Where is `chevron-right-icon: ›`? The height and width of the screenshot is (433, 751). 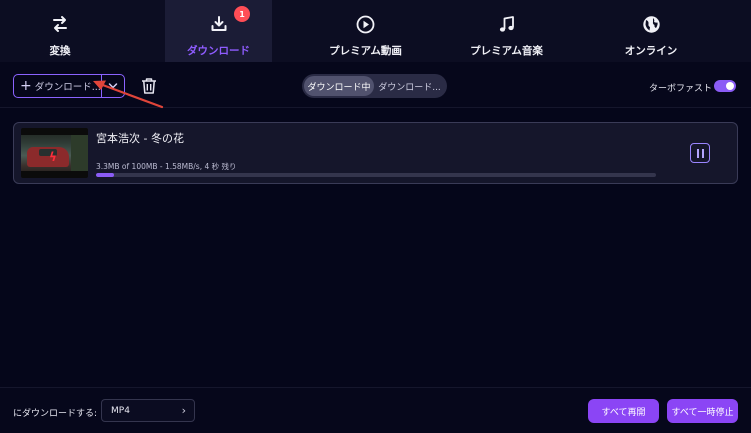
chevron-right-icon: › is located at coordinates (183, 410).